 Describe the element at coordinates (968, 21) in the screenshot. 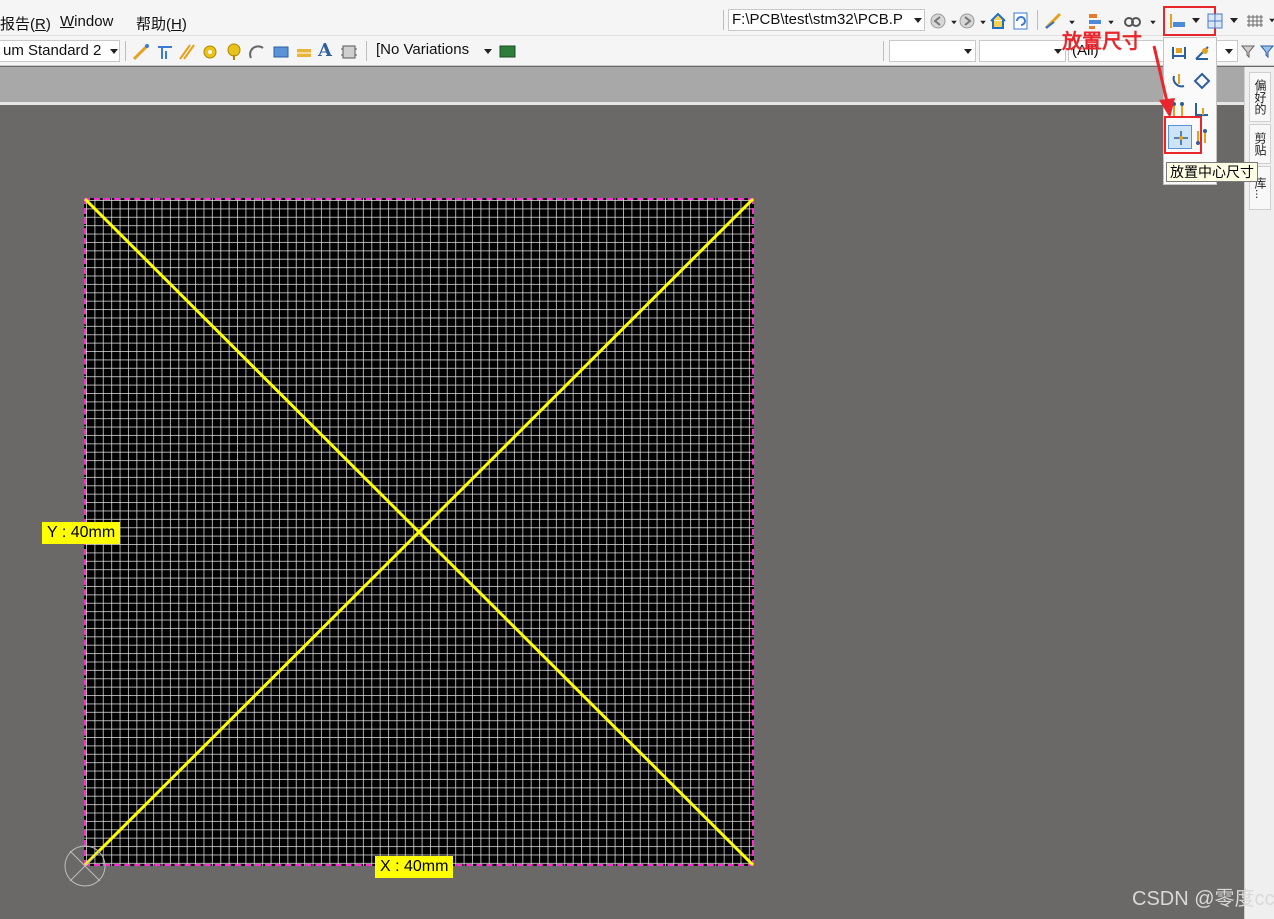

I see `forward-icon` at that location.